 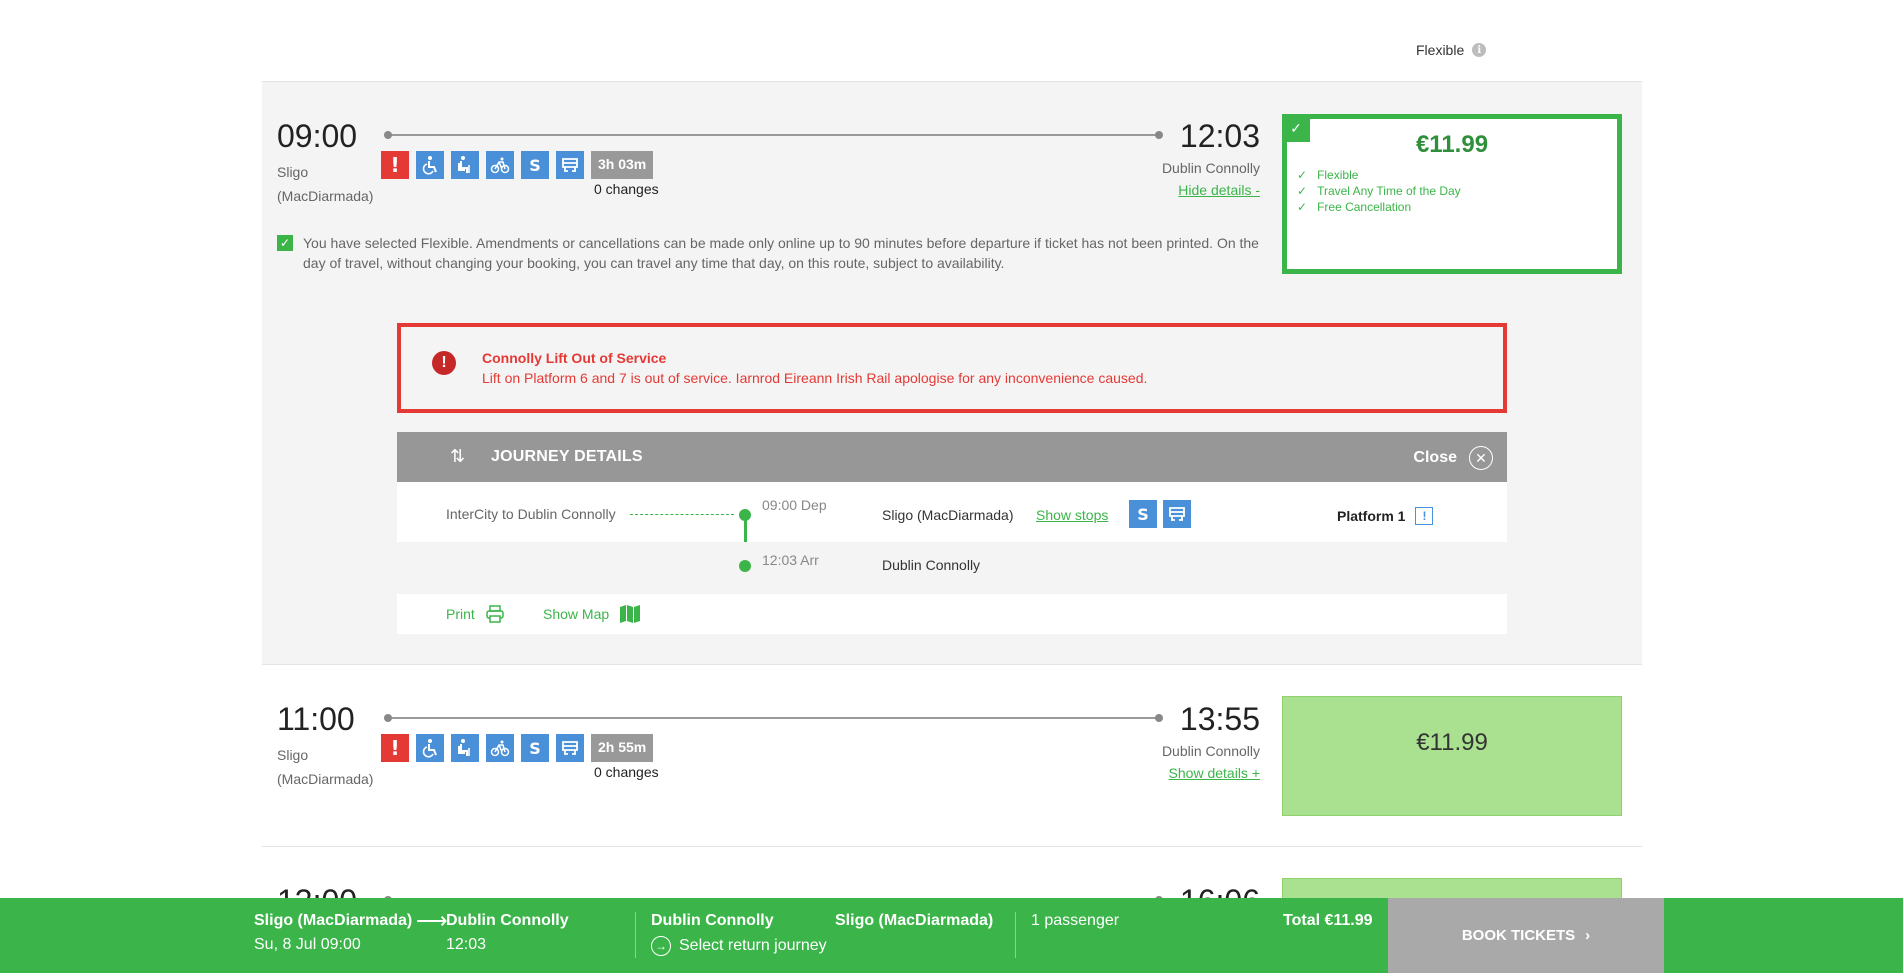 I want to click on platform-info-icon: !, so click(x=1424, y=516).